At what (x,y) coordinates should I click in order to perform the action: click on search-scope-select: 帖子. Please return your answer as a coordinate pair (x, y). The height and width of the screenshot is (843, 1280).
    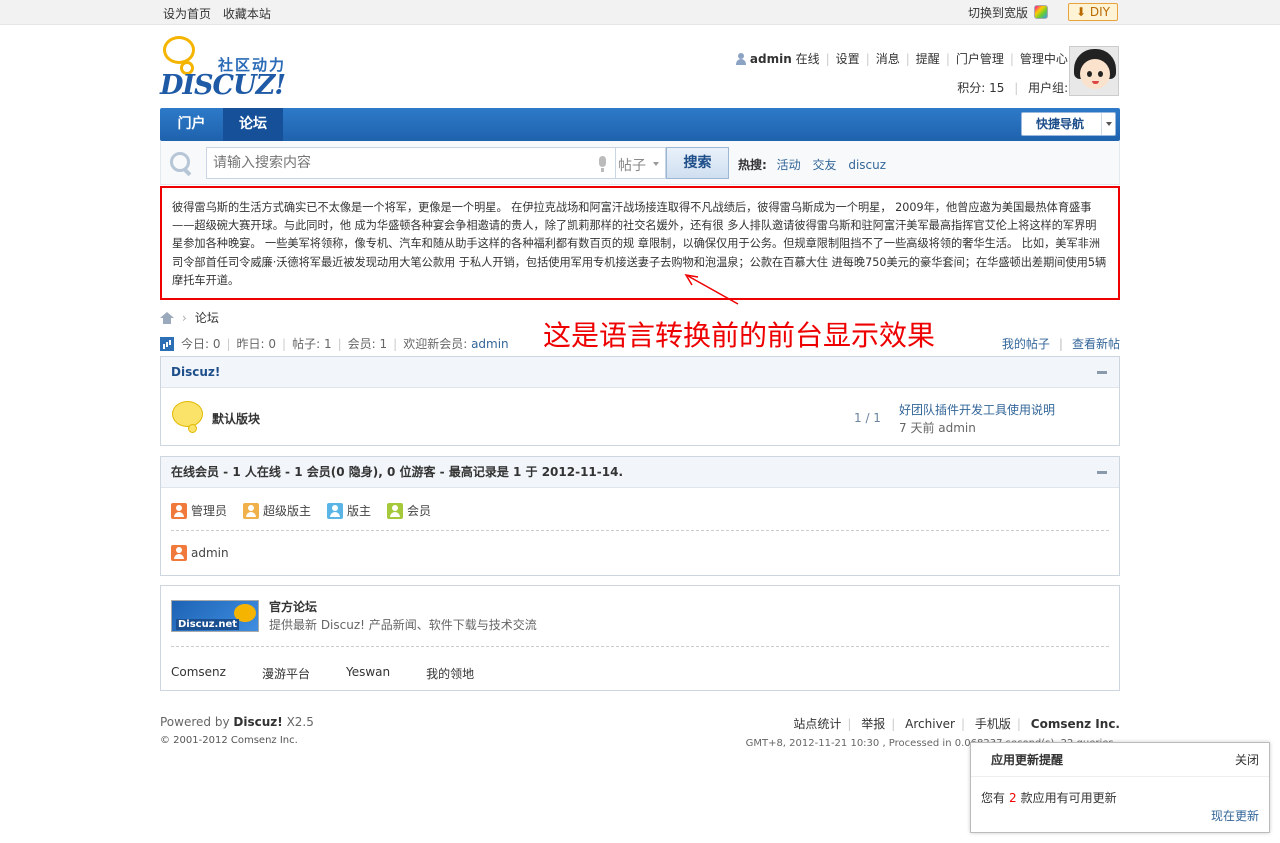
    Looking at the image, I should click on (641, 163).